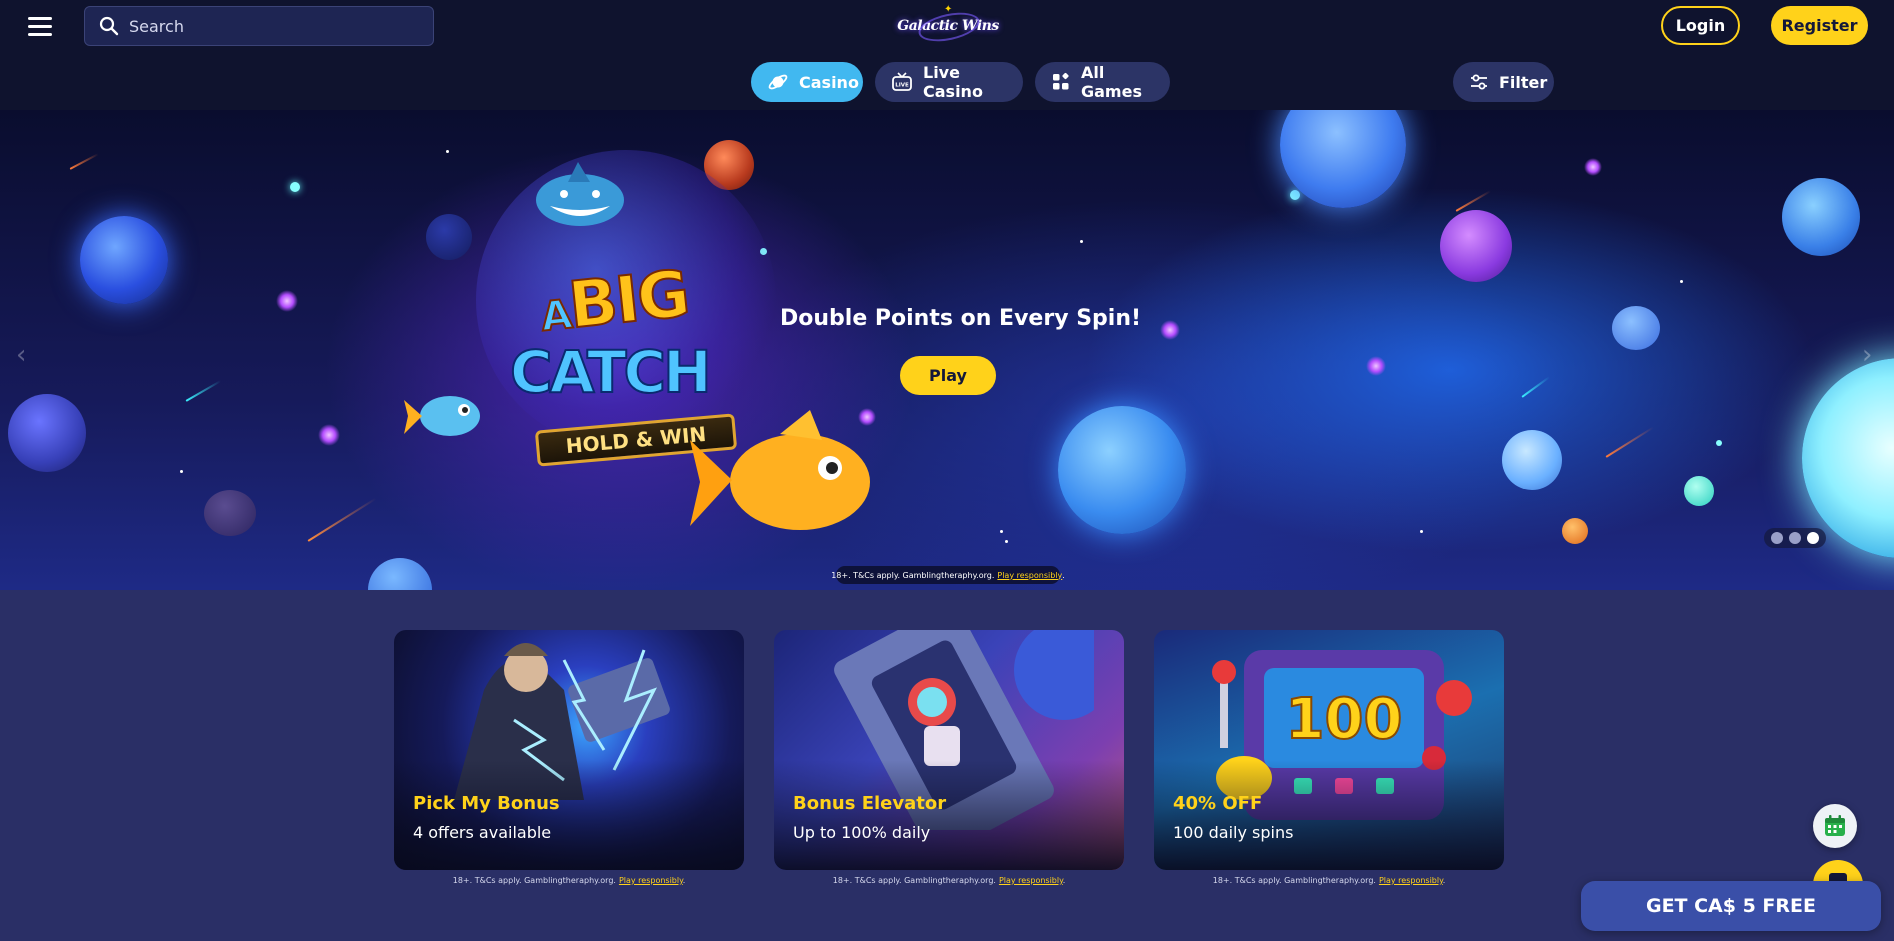  I want to click on filter-button: Filter, so click(1503, 82).